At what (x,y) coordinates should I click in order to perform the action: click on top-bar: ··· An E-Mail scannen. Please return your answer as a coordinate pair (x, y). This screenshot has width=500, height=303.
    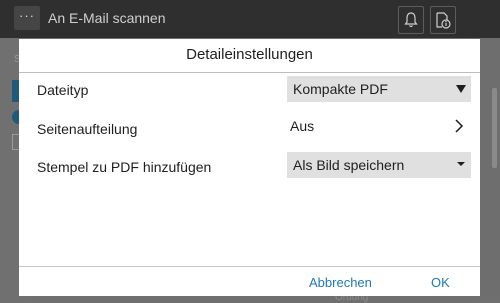
    Looking at the image, I should click on (250, 19).